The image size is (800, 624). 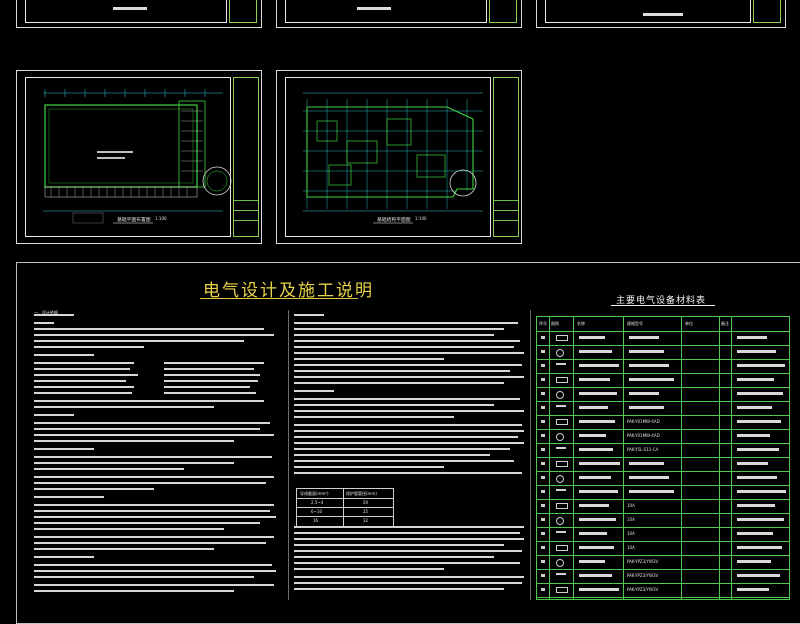 What do you see at coordinates (689, 323) in the screenshot?
I see `materials-header-cell: 单位` at bounding box center [689, 323].